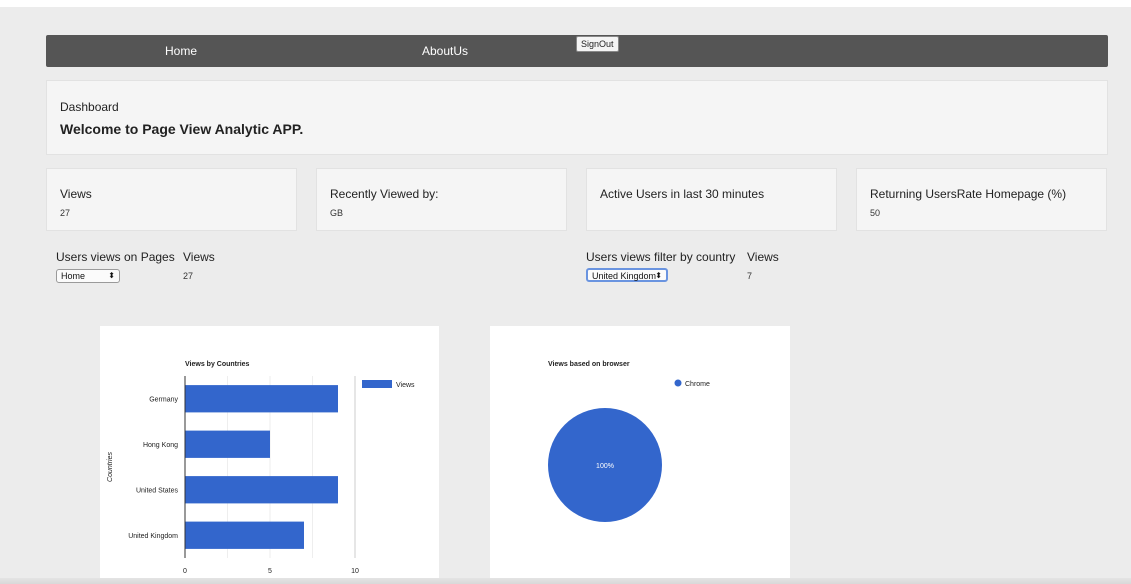  I want to click on category-label: Germany, so click(163, 399).